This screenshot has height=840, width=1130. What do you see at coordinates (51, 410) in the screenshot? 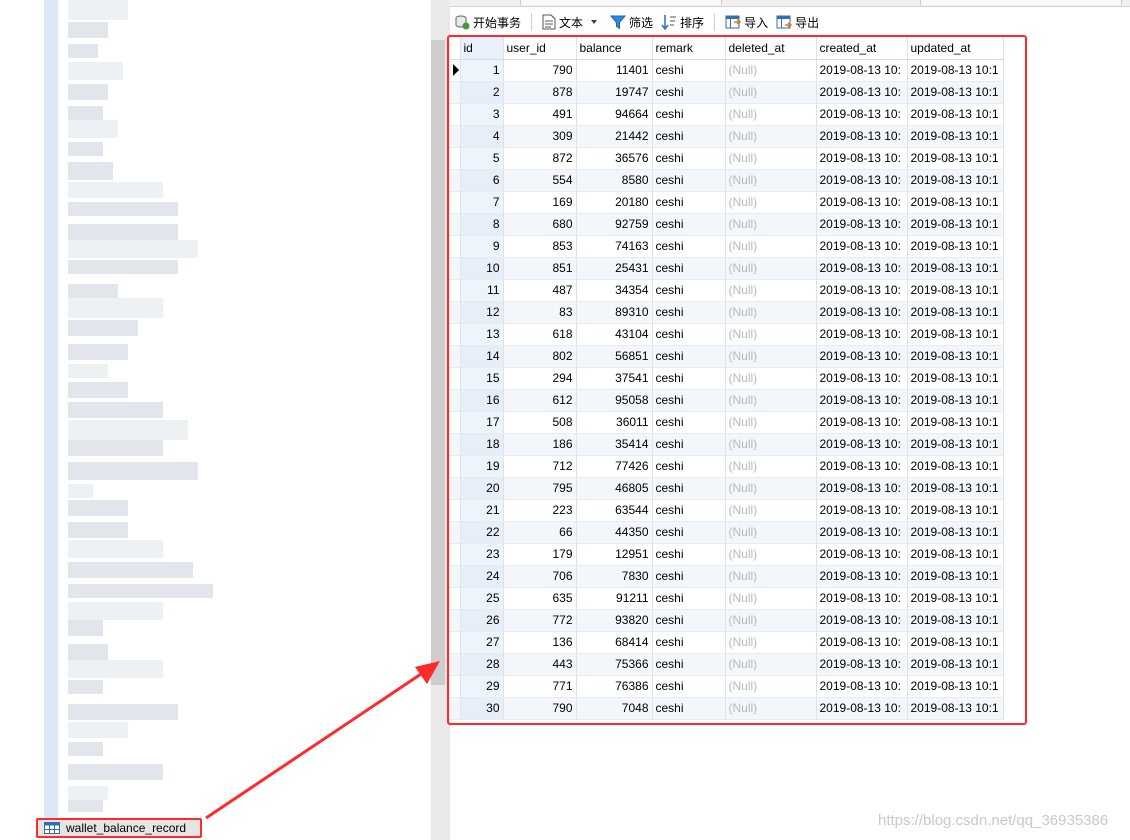
I see `tree-rail` at bounding box center [51, 410].